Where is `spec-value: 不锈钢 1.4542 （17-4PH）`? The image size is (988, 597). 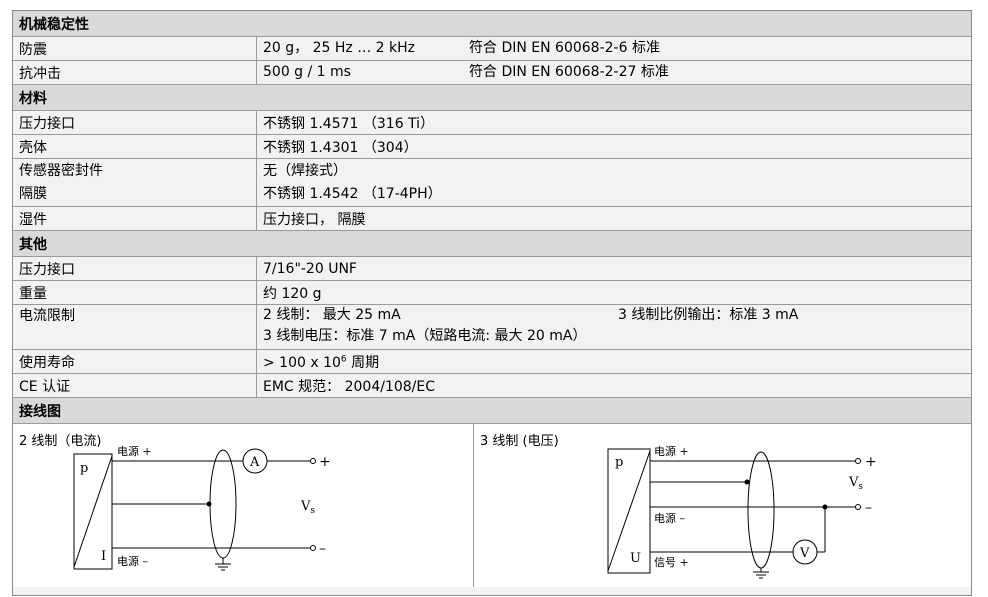
spec-value: 不锈钢 1.4542 （17-4PH） is located at coordinates (352, 193).